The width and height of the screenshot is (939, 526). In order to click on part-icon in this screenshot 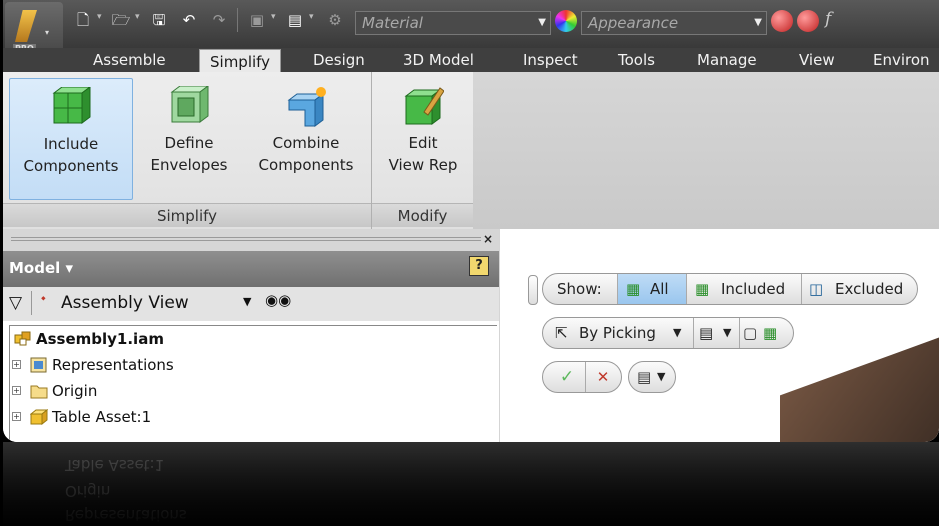, I will do `click(39, 417)`.